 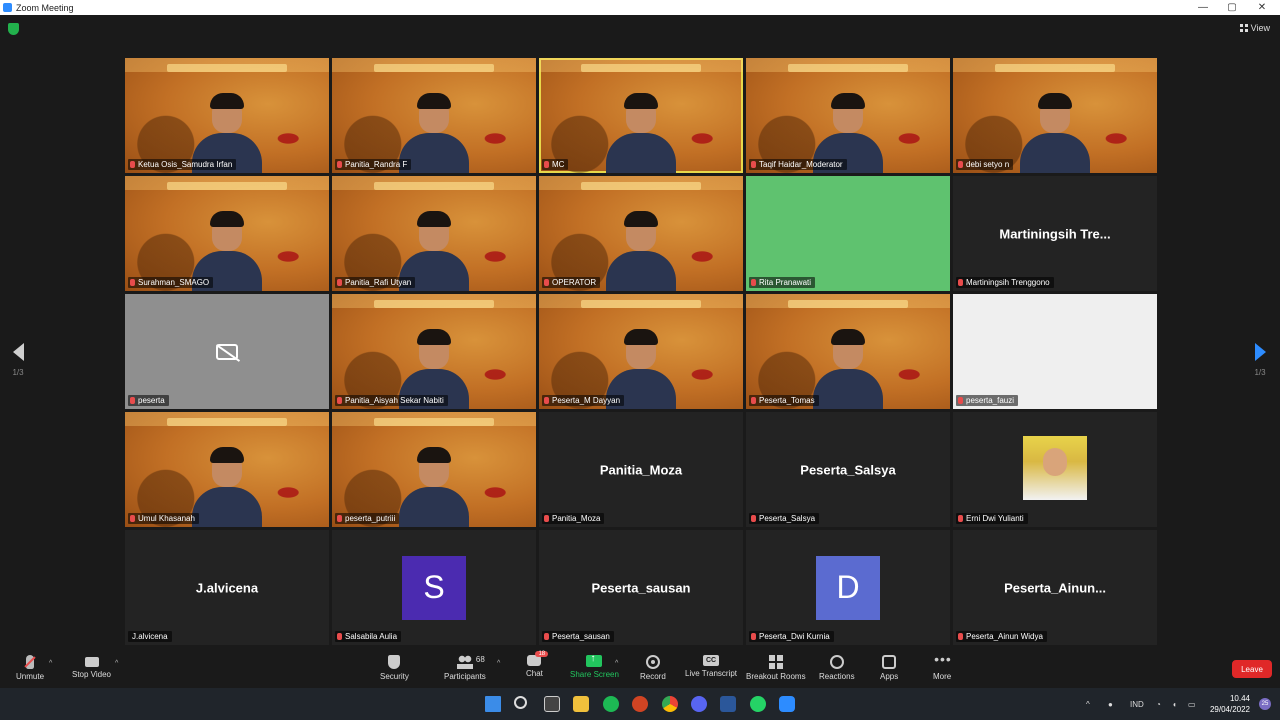 What do you see at coordinates (534, 673) in the screenshot?
I see `chat-label: Chat` at bounding box center [534, 673].